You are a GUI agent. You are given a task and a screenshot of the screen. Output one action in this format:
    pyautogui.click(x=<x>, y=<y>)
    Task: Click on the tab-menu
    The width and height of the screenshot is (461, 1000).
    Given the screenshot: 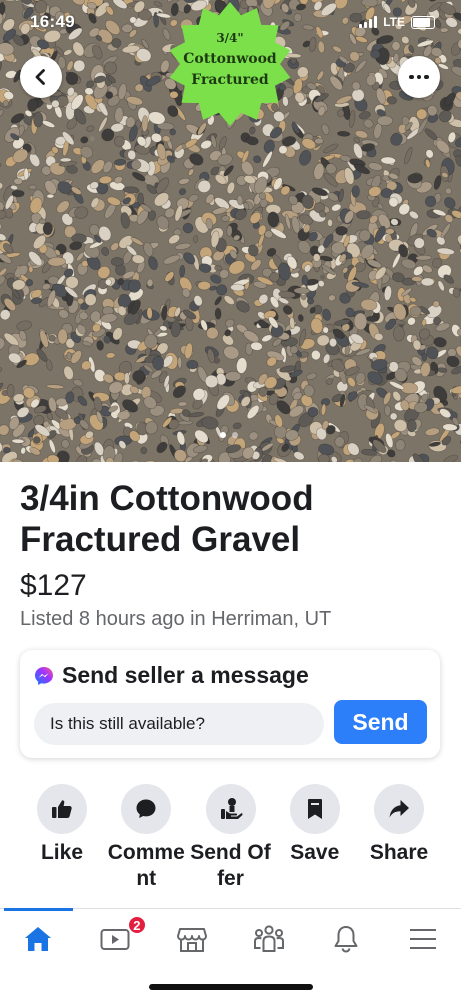 What is the action you would take?
    pyautogui.click(x=422, y=939)
    